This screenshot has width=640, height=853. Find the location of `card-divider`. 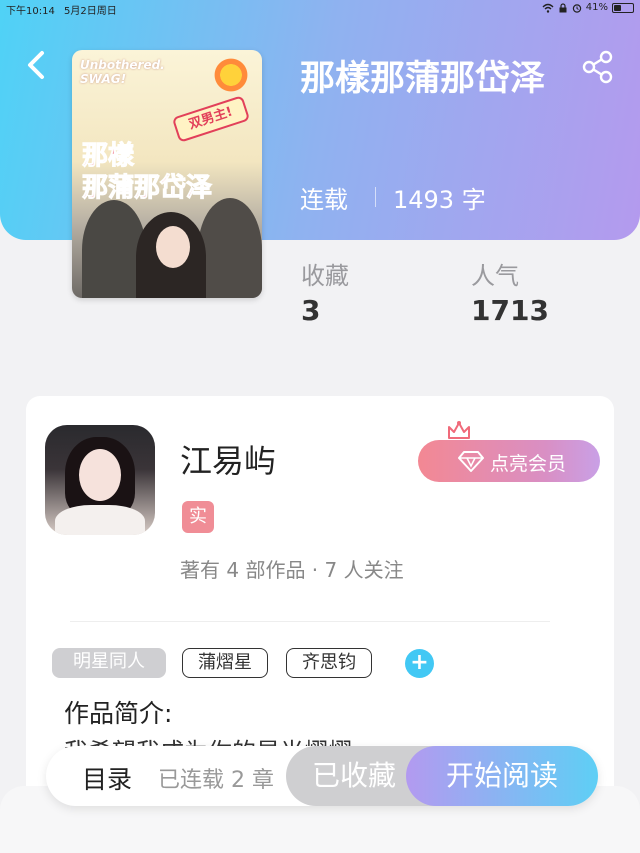

card-divider is located at coordinates (310, 621).